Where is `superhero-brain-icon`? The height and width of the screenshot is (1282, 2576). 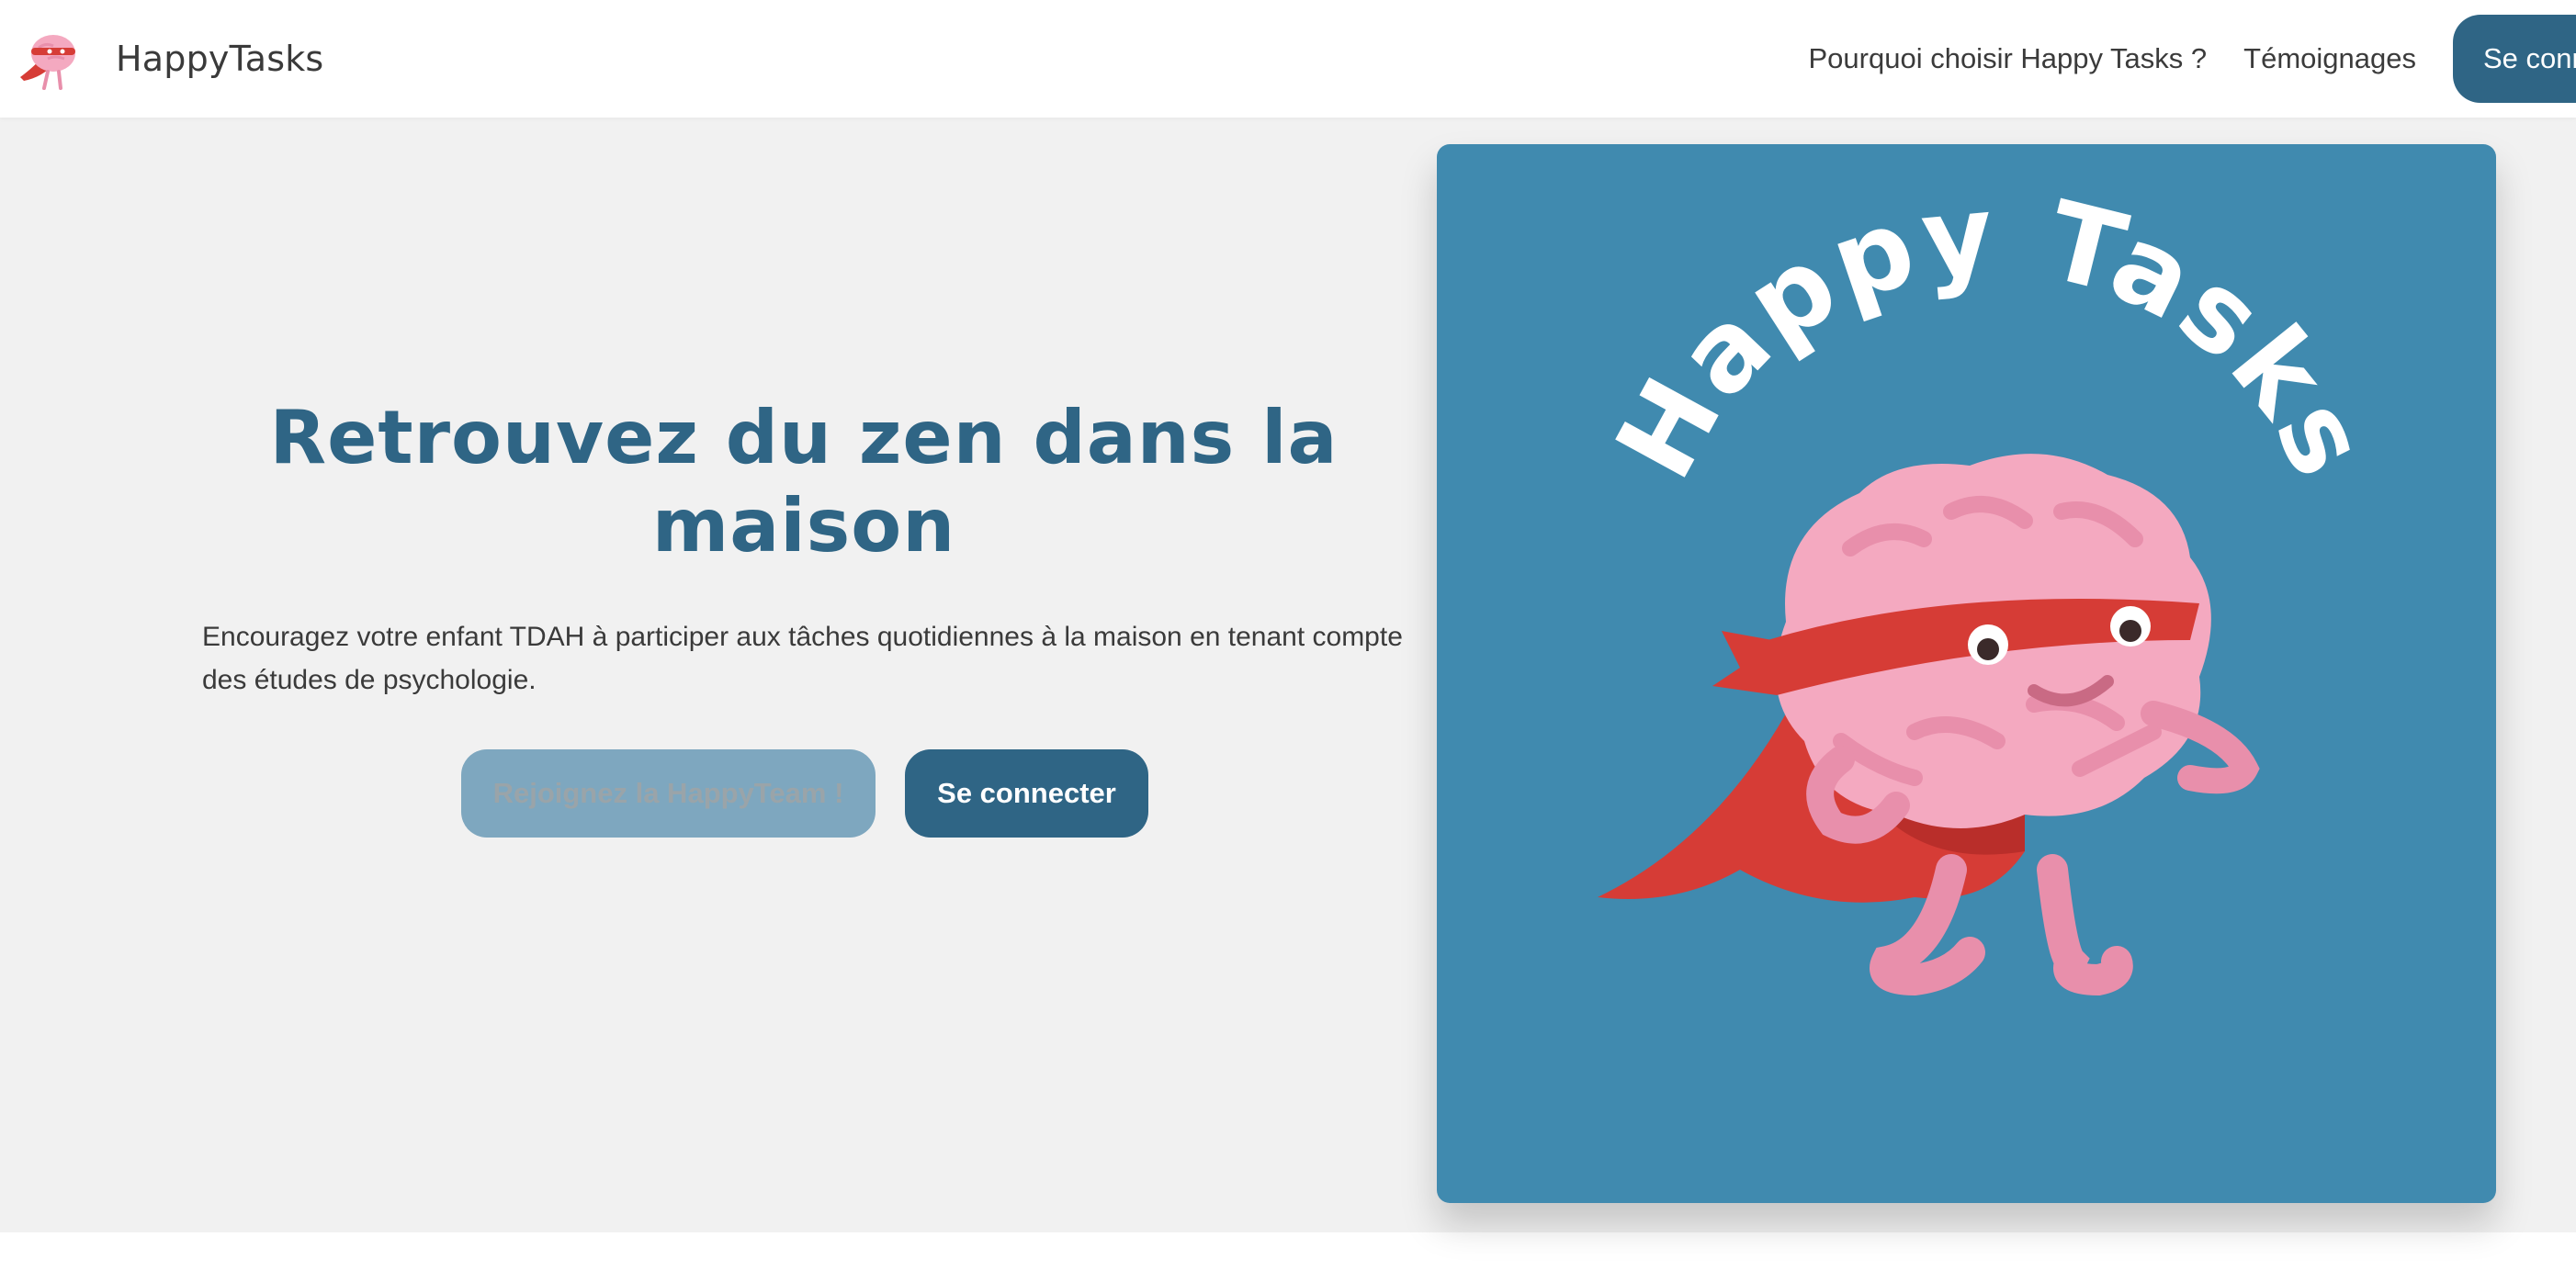
superhero-brain-icon is located at coordinates (47, 62).